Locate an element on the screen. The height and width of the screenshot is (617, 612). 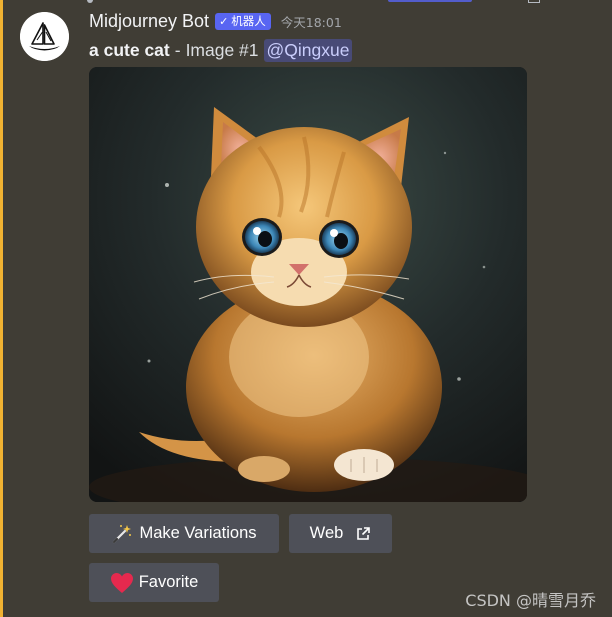
message-highlight-bar is located at coordinates (1, 308).